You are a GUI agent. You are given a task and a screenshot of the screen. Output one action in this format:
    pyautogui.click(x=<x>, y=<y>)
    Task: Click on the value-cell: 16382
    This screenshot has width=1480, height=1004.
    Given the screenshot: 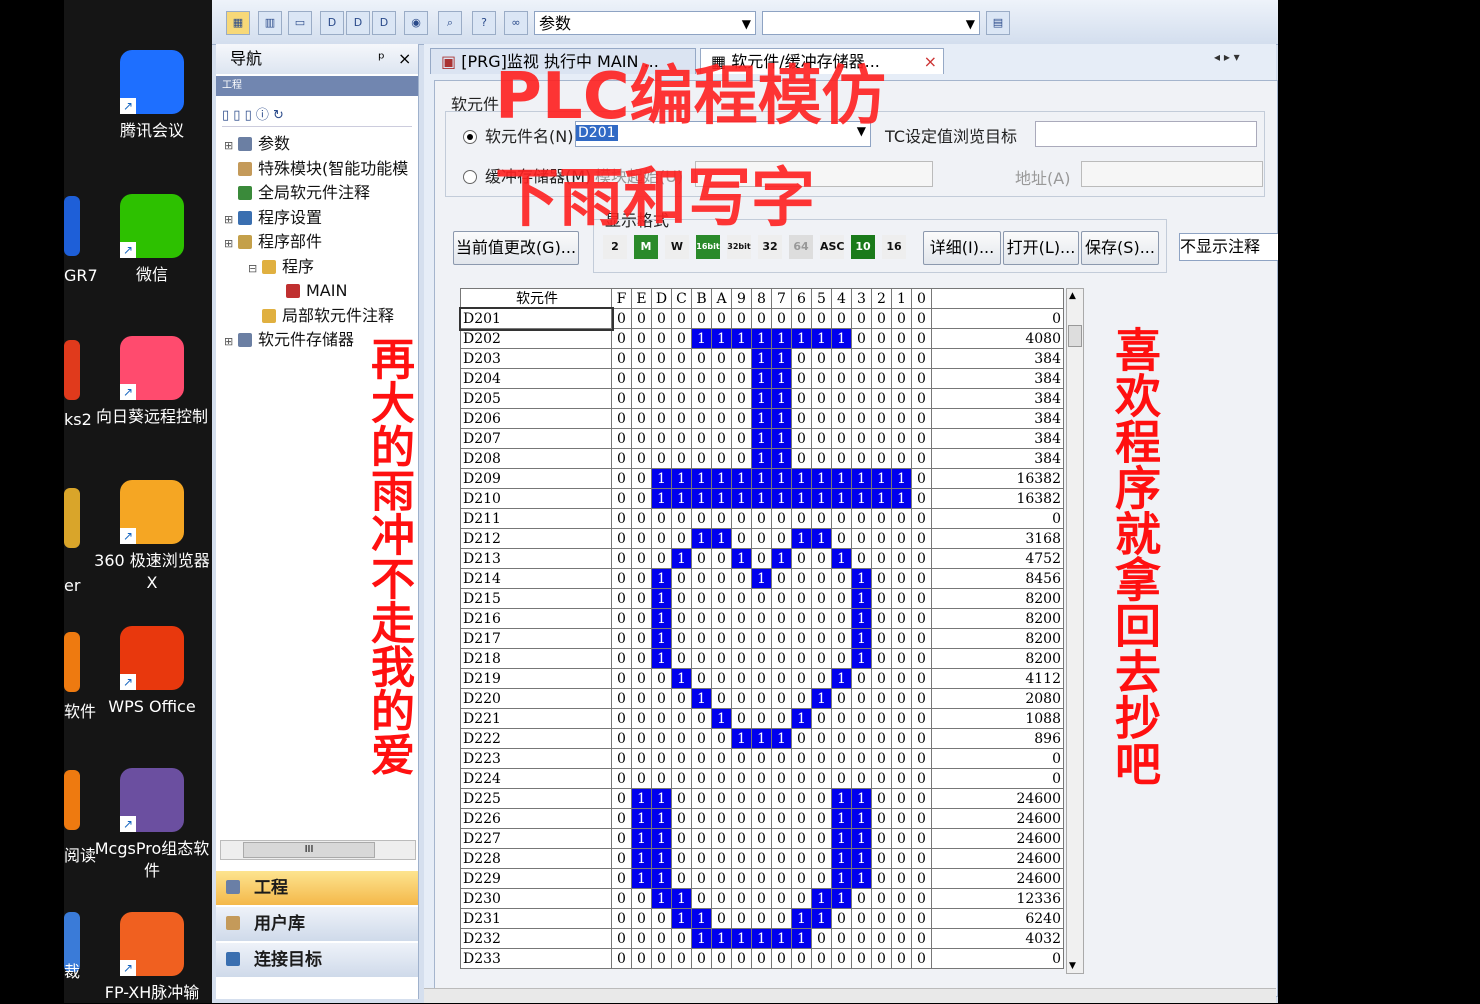 What is the action you would take?
    pyautogui.click(x=997, y=498)
    